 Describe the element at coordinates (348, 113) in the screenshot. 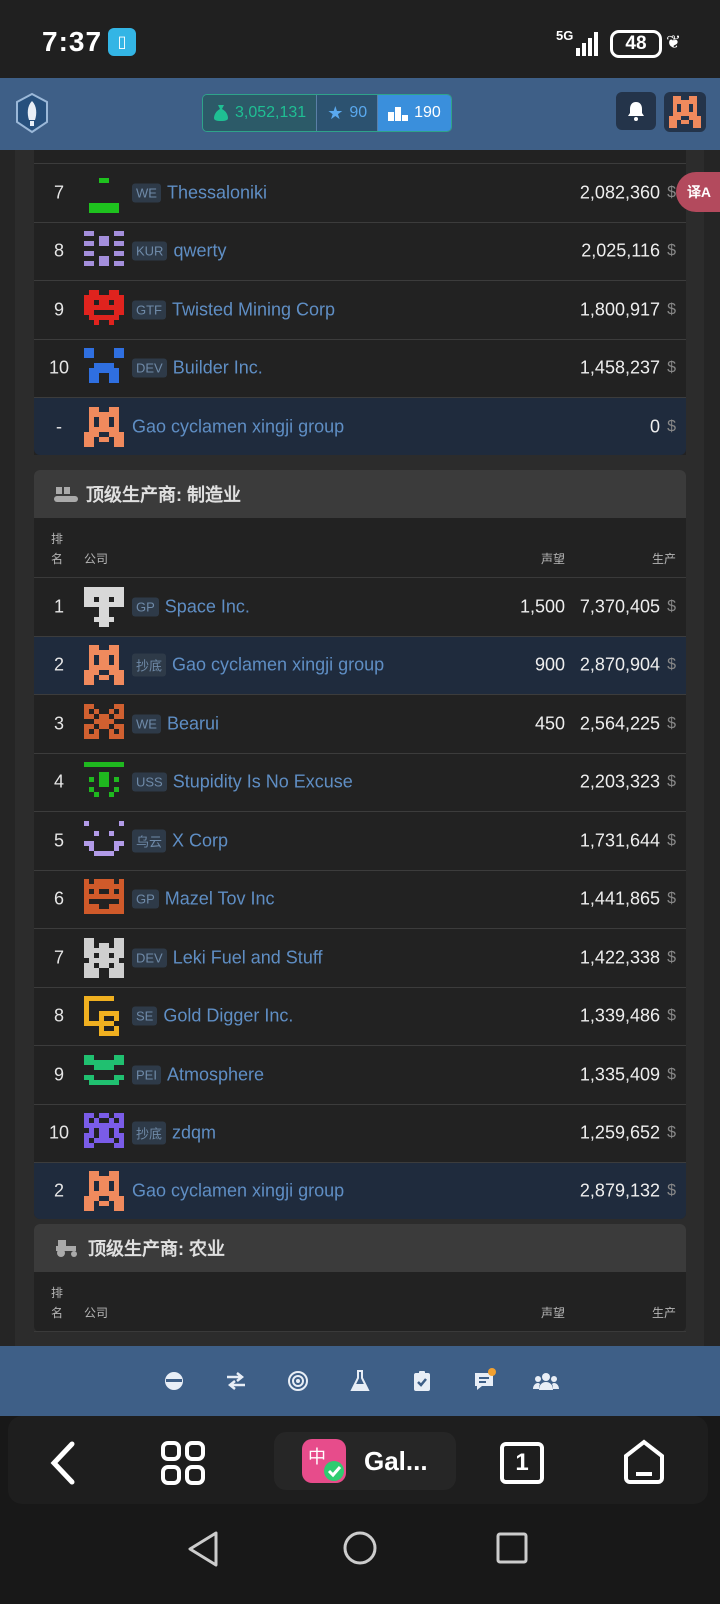

I see `prestige-pill: ★ 90` at that location.